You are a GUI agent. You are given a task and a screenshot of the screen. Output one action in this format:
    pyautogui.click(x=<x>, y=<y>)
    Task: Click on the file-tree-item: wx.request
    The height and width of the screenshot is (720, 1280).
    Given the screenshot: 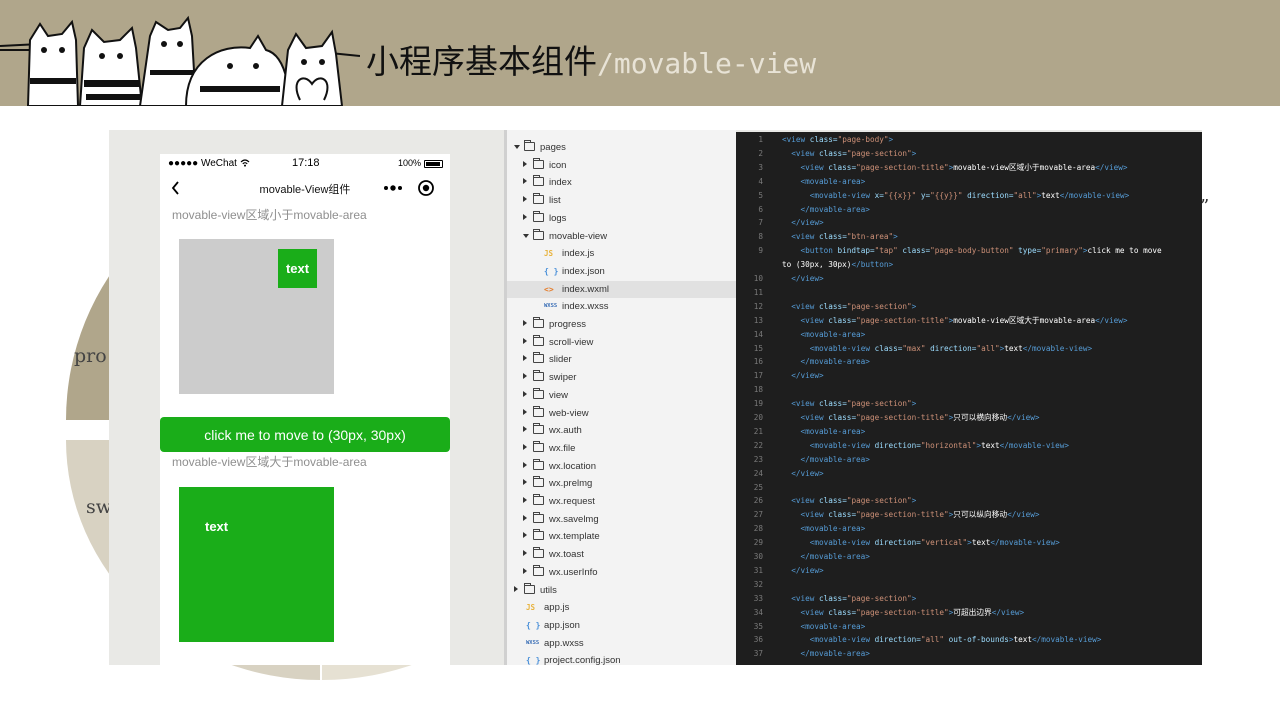 What is the action you would take?
    pyautogui.click(x=621, y=501)
    